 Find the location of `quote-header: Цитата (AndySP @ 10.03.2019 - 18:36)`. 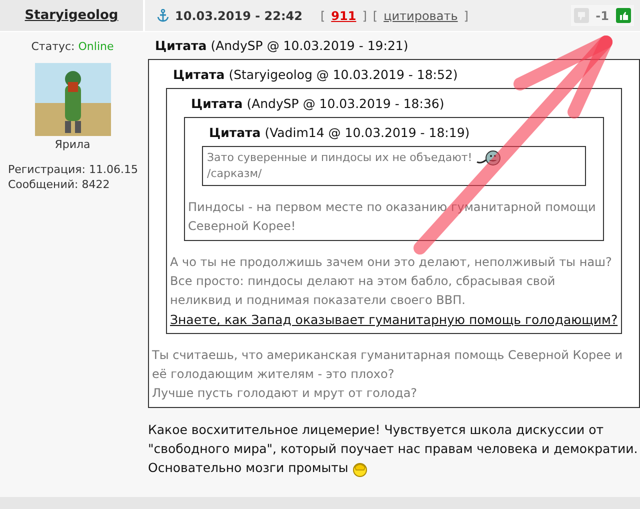

quote-header: Цитата (AndySP @ 10.03.2019 - 18:36) is located at coordinates (318, 104).